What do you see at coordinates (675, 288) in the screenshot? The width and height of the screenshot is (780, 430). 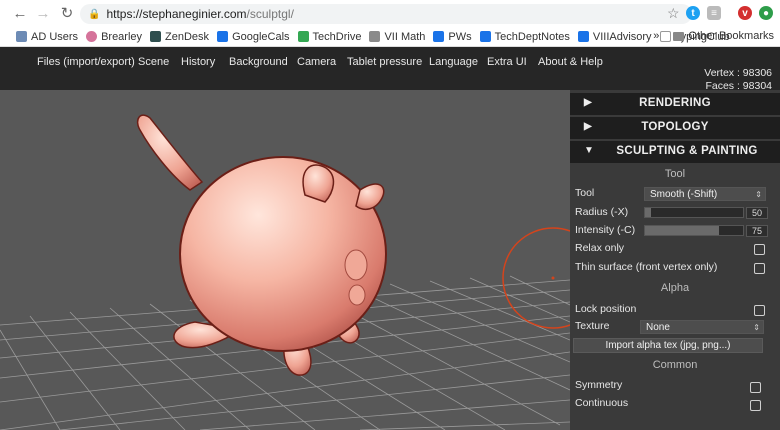 I see `alpha-subheader: Alpha` at bounding box center [675, 288].